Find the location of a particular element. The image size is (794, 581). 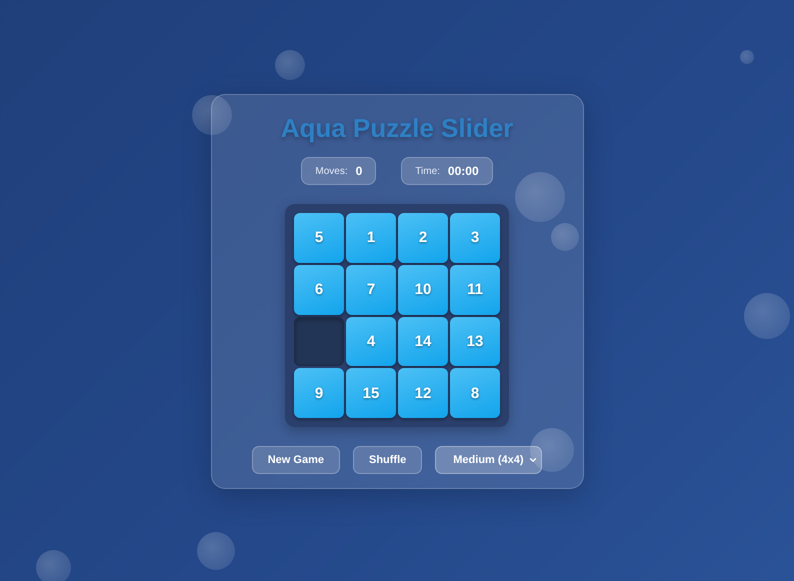

game-button: New Game is located at coordinates (296, 460).